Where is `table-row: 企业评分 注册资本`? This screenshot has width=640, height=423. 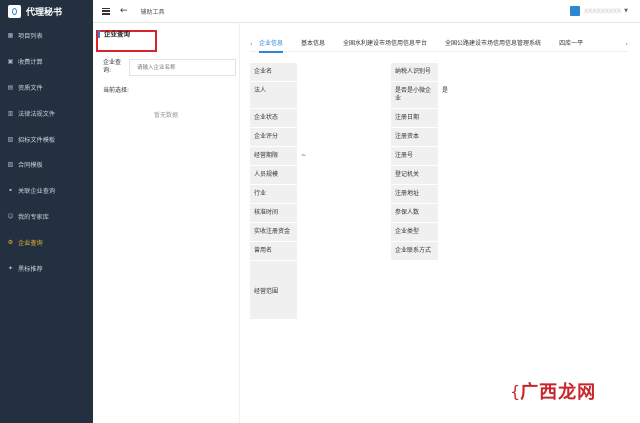
table-row: 企业评分 注册资本 is located at coordinates (438, 137).